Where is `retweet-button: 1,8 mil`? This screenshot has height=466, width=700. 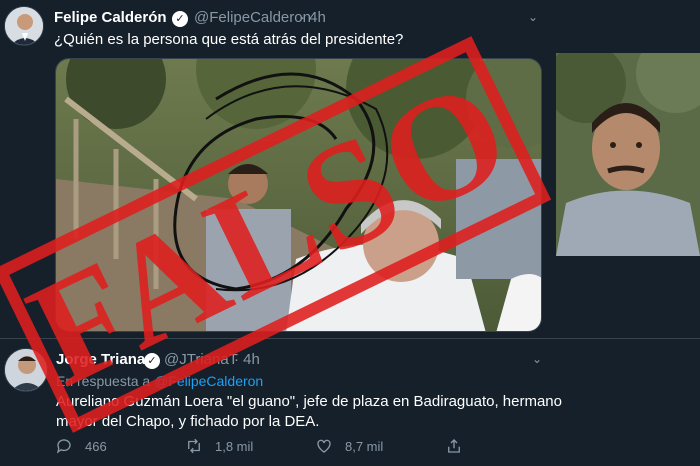 retweet-button: 1,8 mil is located at coordinates (219, 446).